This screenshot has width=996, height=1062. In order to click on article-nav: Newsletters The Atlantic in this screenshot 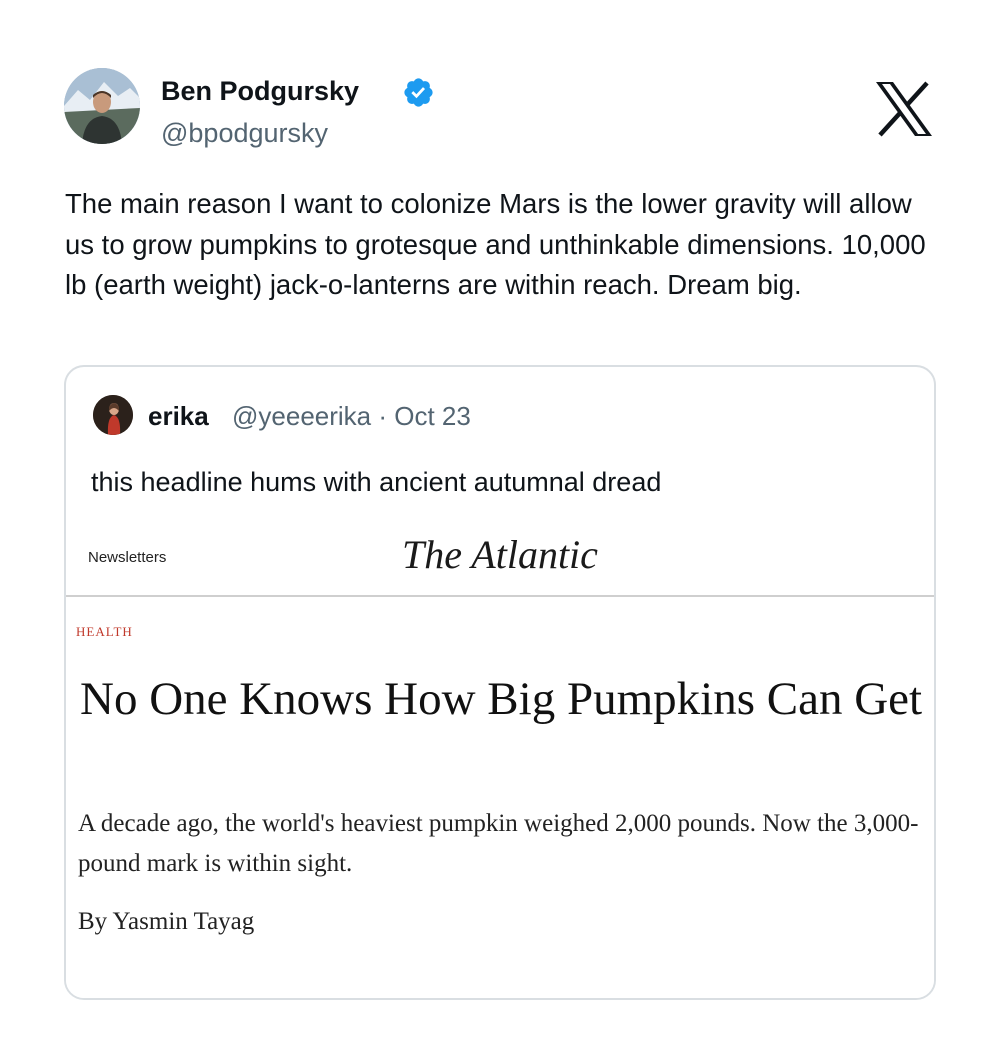, I will do `click(500, 557)`.